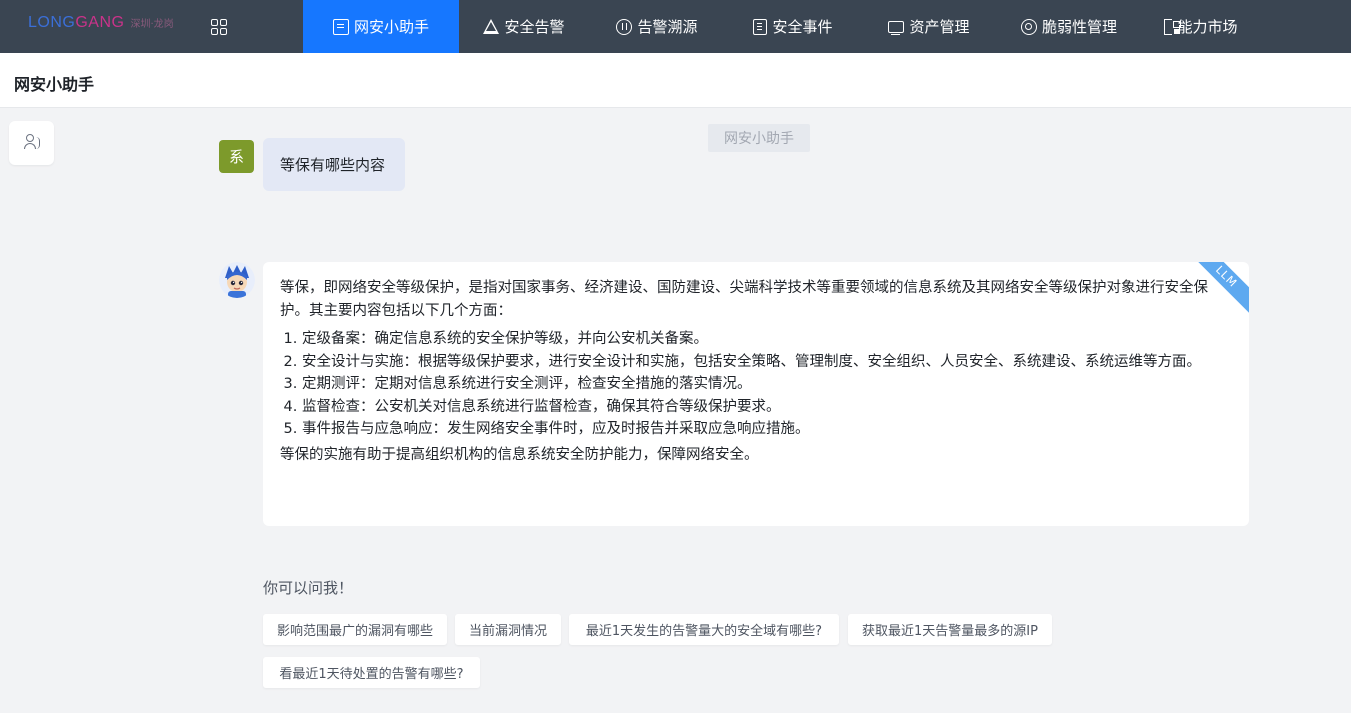 The width and height of the screenshot is (1351, 713). I want to click on suggestion-chip: 当前漏洞情况, so click(508, 629).